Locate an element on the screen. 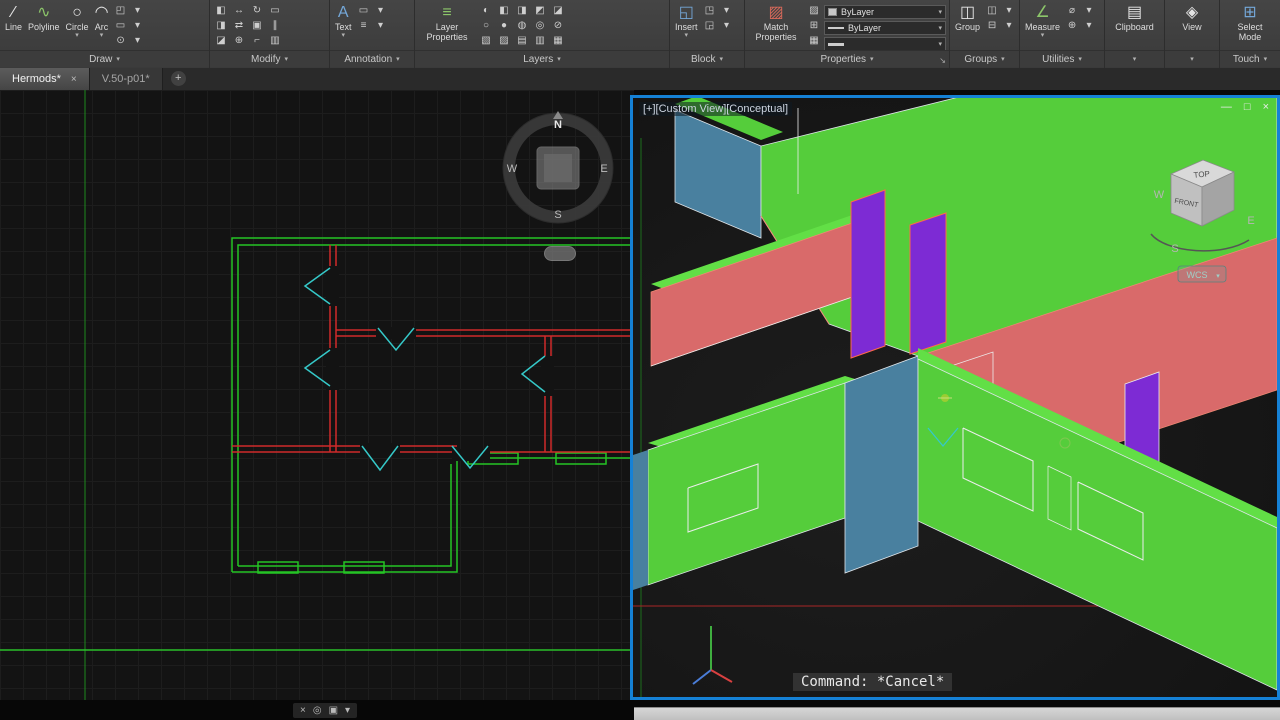  command-scrollbar is located at coordinates (957, 713).